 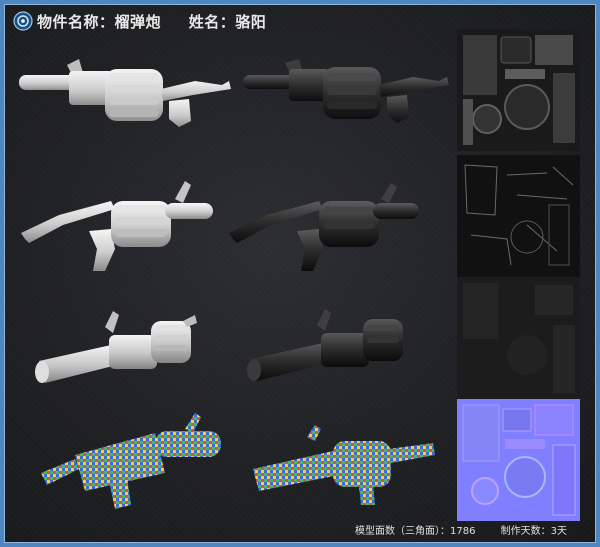 I want to click on texture-specular, so click(x=518, y=216).